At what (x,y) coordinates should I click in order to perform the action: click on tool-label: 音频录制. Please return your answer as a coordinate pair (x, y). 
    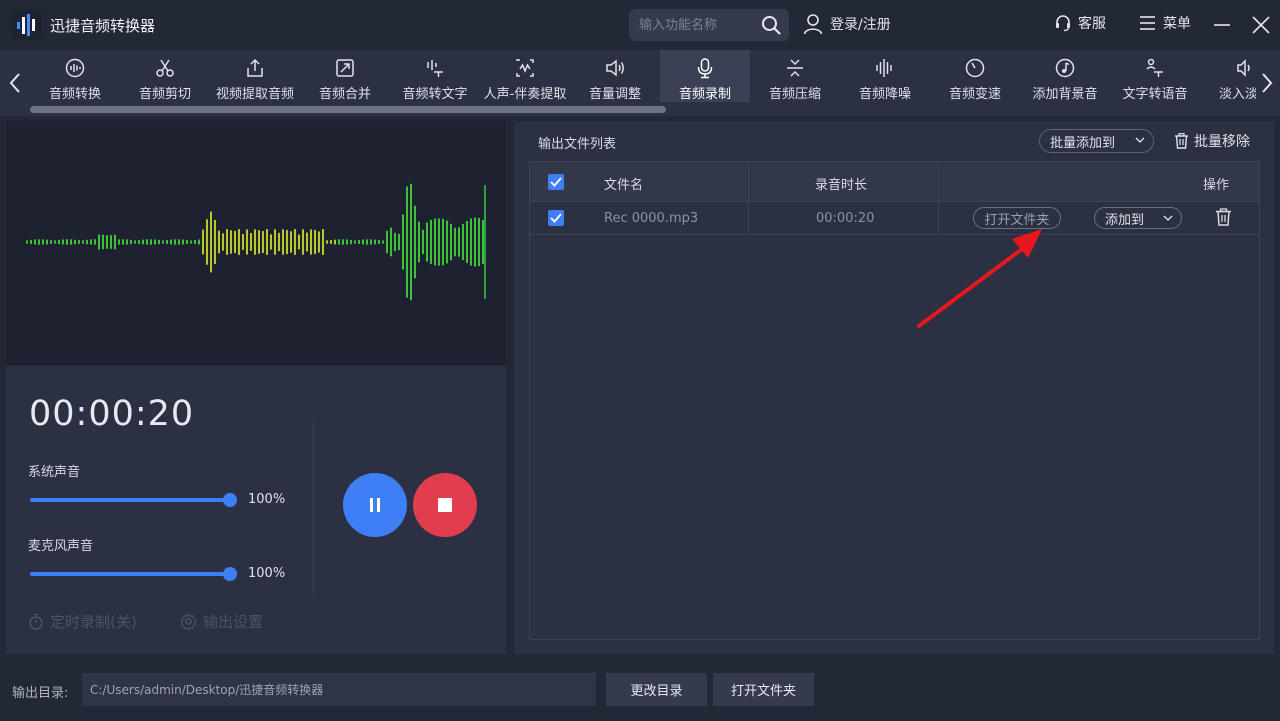
    Looking at the image, I should click on (704, 94).